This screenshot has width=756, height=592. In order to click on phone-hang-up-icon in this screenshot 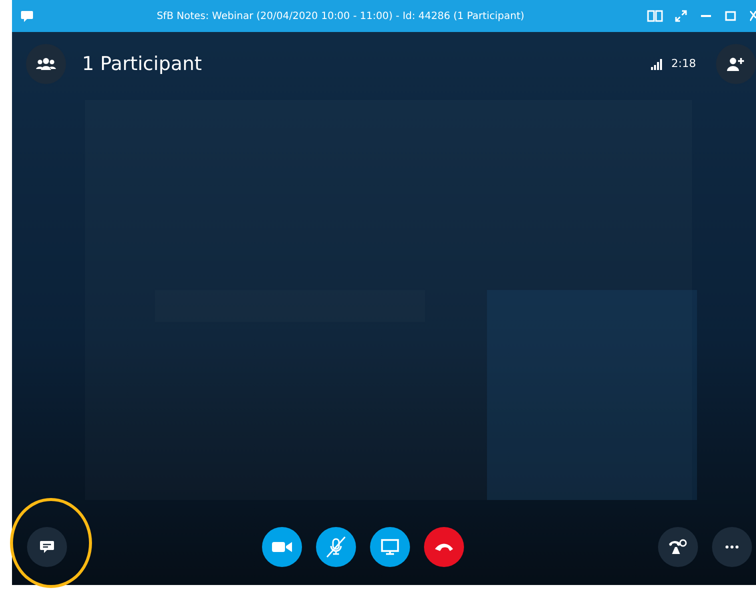, I will do `click(444, 547)`.